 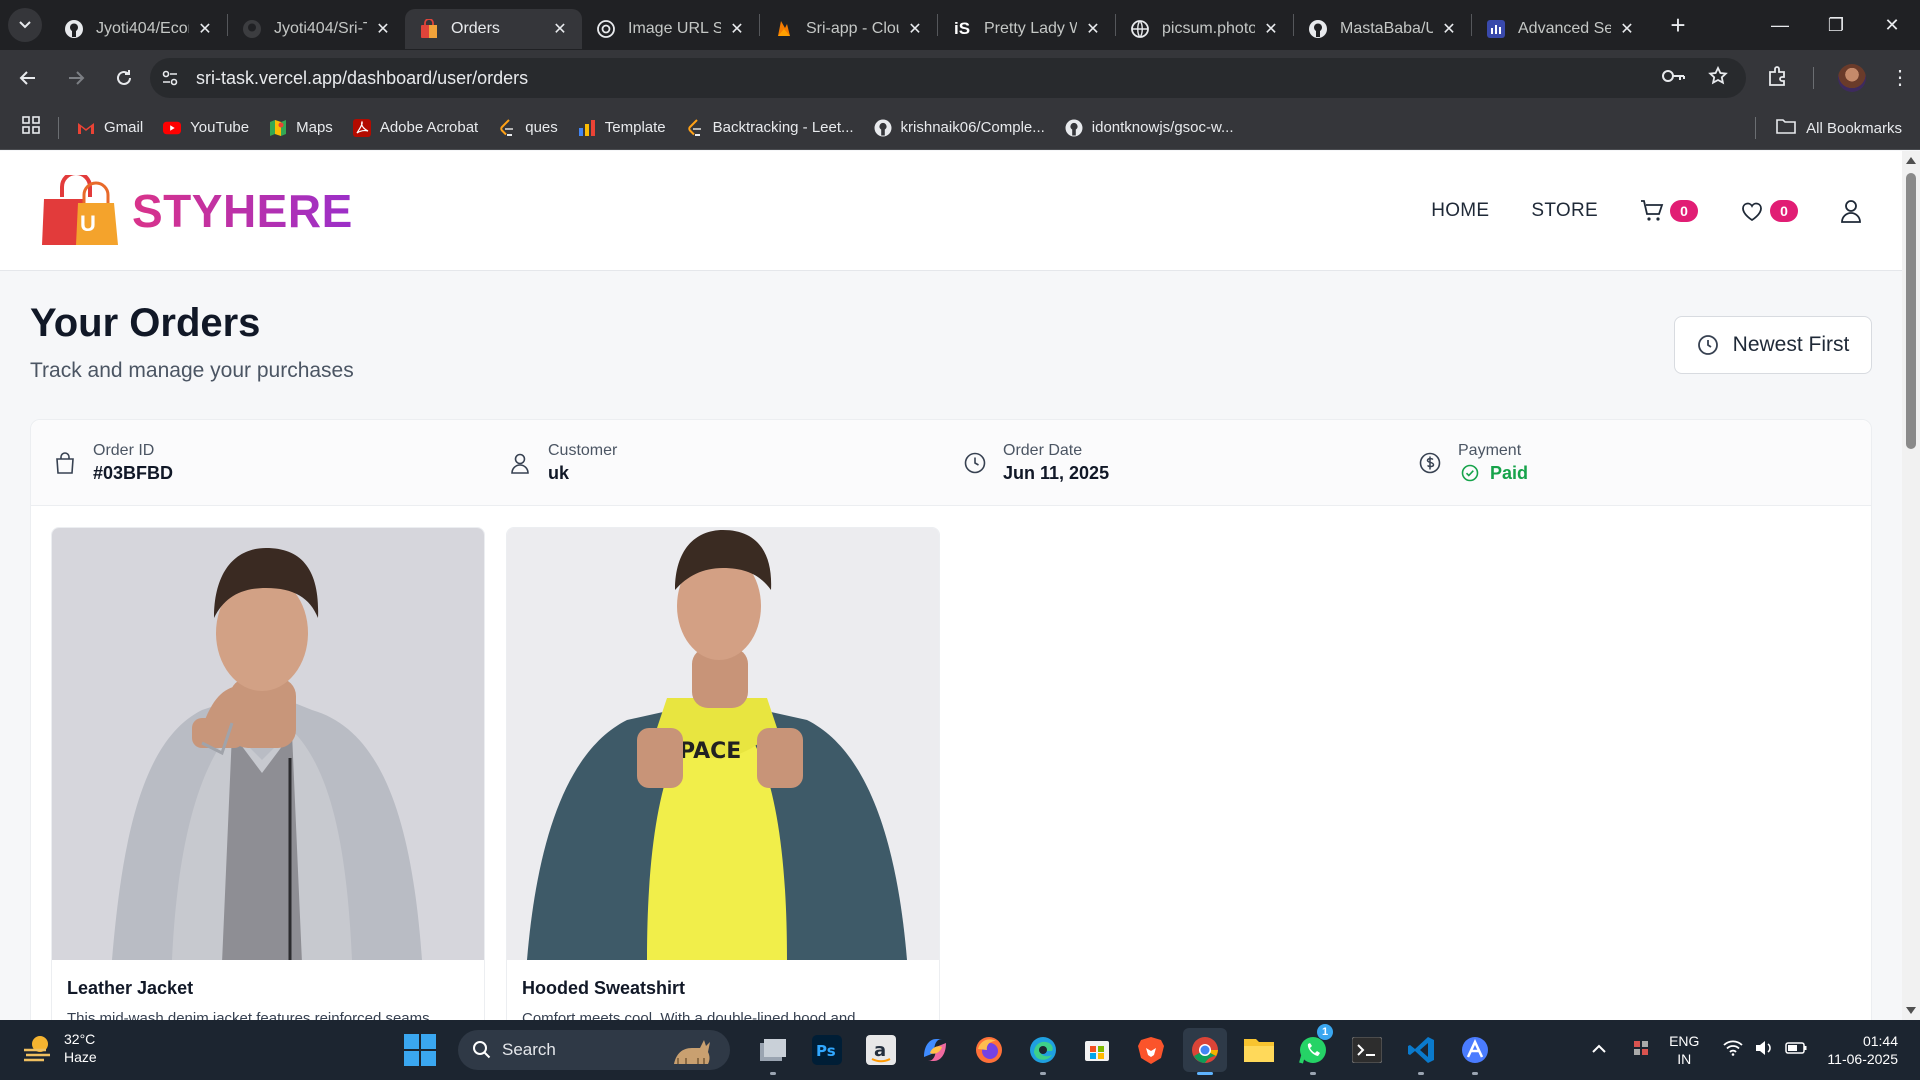 What do you see at coordinates (1911, 311) in the screenshot?
I see `scrollbar-thumb` at bounding box center [1911, 311].